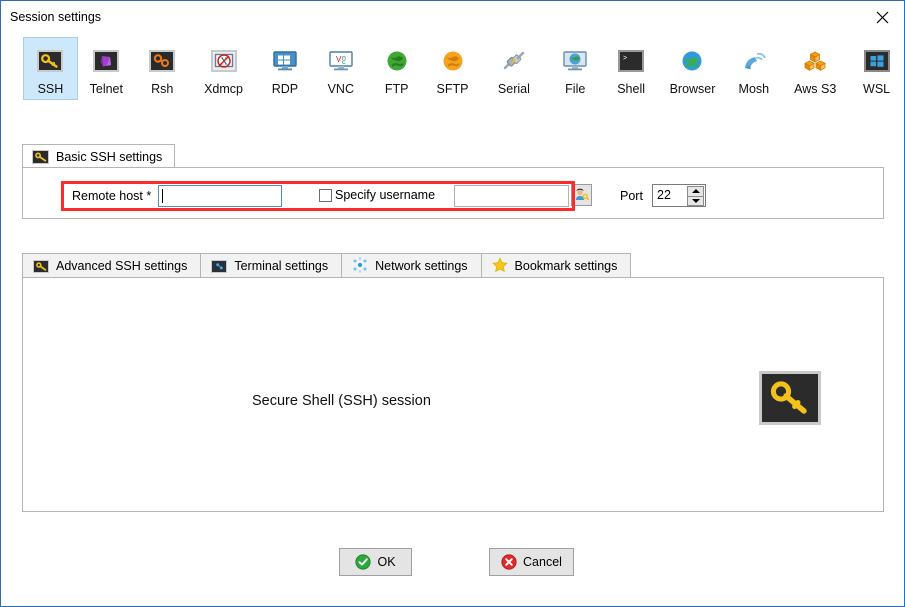  What do you see at coordinates (815, 89) in the screenshot?
I see `session-type-label: Aws S3` at bounding box center [815, 89].